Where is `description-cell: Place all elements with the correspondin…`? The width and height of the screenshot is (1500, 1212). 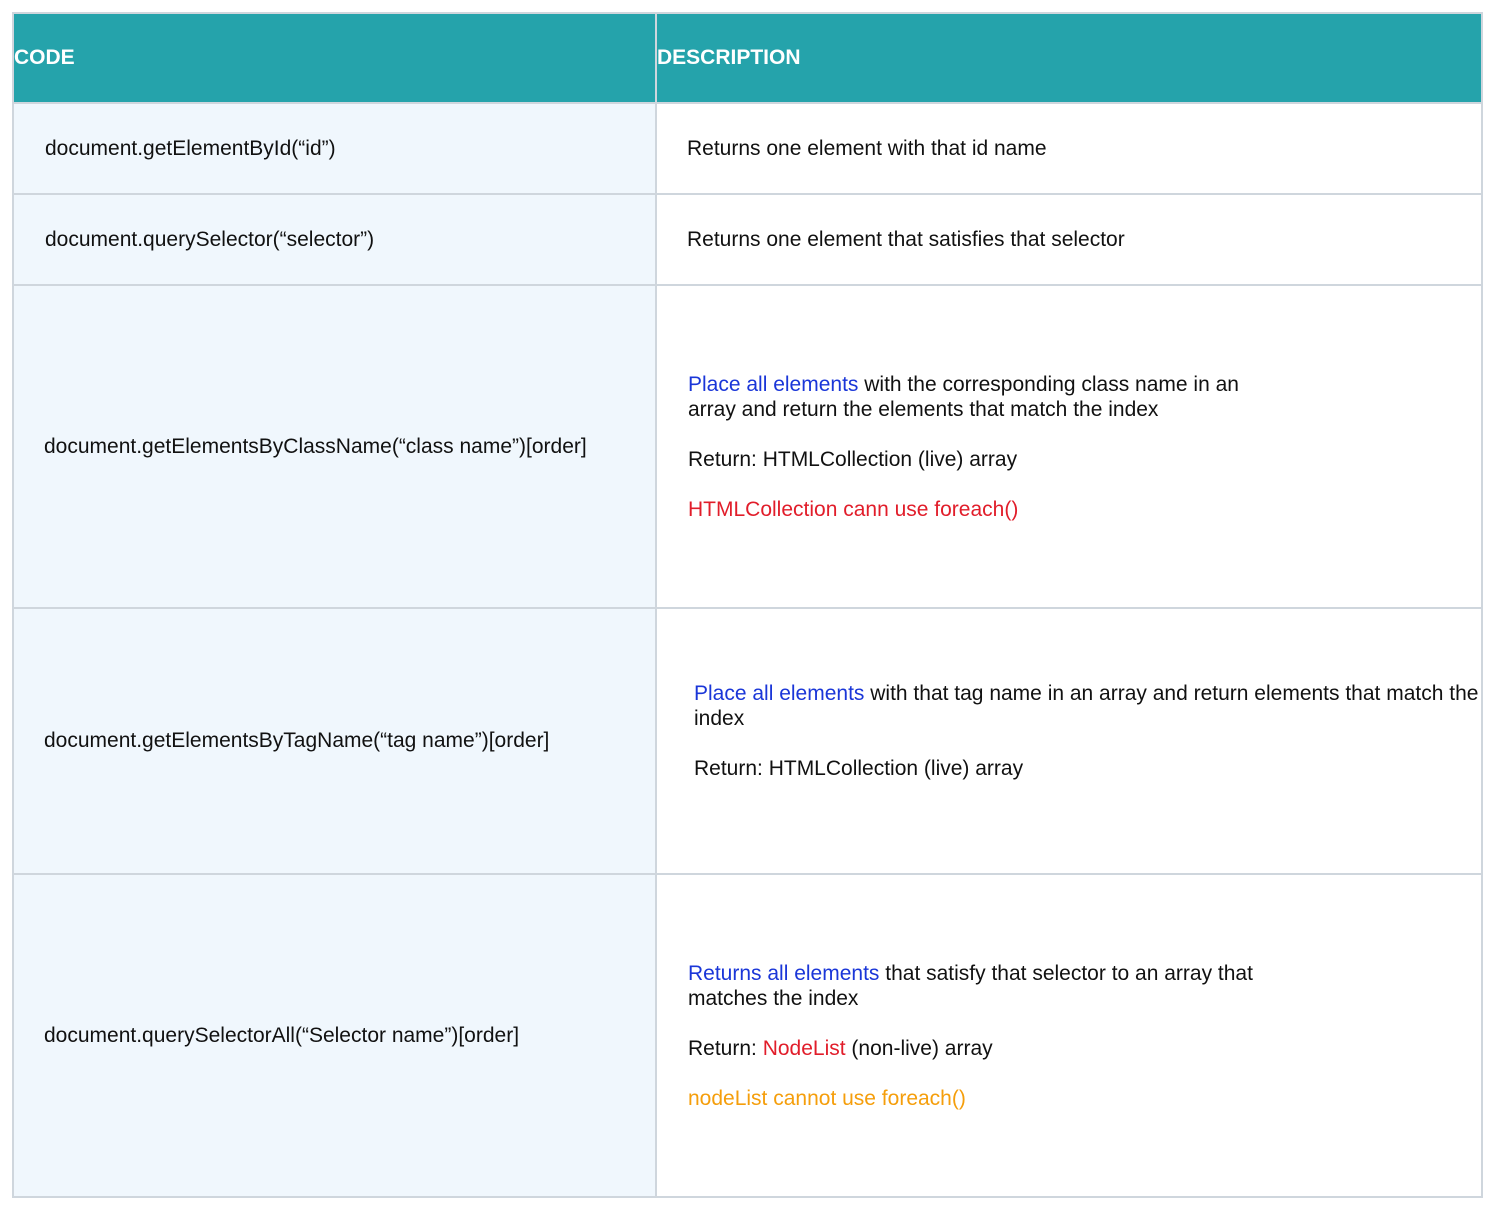
description-cell: Place all elements with the correspondin… is located at coordinates (1069, 446).